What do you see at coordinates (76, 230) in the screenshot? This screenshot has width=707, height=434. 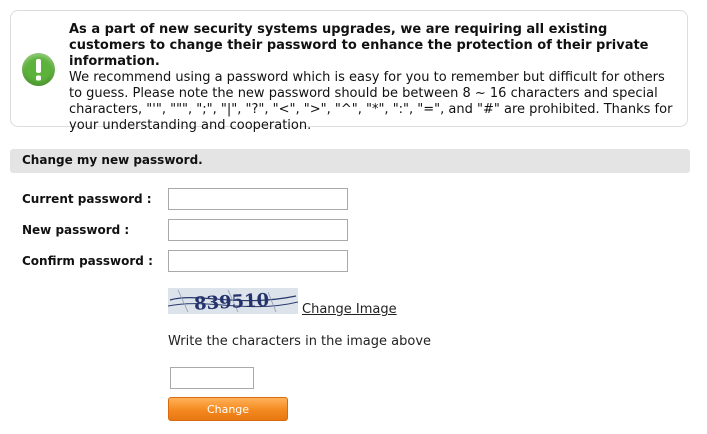 I see `new-password-label: New password :` at bounding box center [76, 230].